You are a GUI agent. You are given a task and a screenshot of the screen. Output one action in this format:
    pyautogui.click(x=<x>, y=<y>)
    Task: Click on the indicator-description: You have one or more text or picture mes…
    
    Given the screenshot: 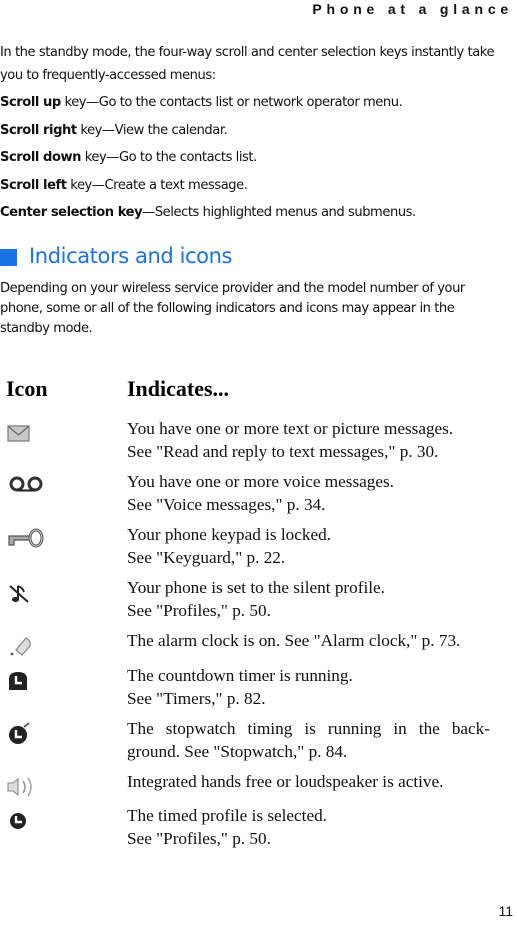 What is the action you would take?
    pyautogui.click(x=308, y=440)
    